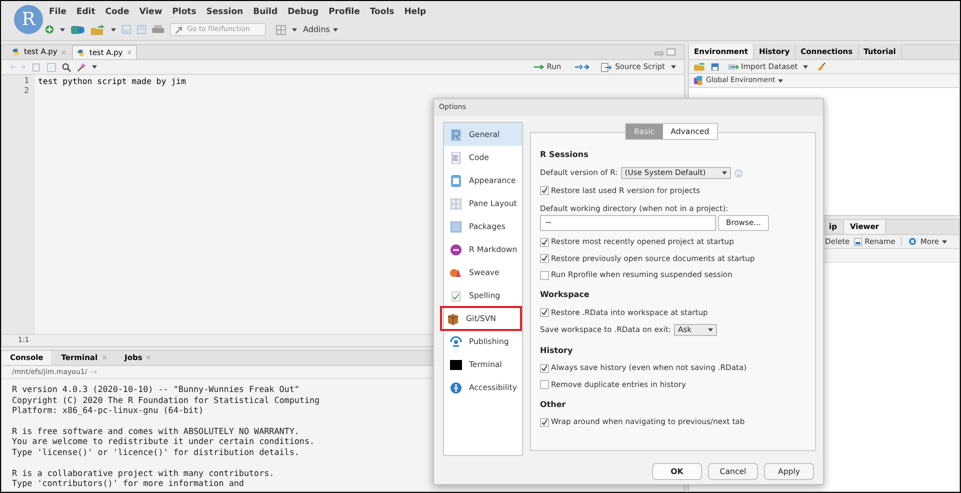  Describe the element at coordinates (225, 12) in the screenshot. I see `menu-item: Session` at that location.